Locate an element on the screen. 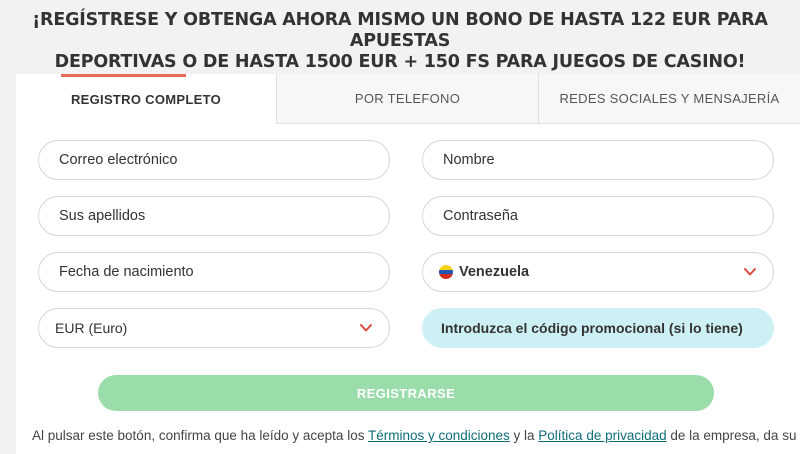  birthdate-placeholder: Fecha de nacimiento is located at coordinates (126, 272).